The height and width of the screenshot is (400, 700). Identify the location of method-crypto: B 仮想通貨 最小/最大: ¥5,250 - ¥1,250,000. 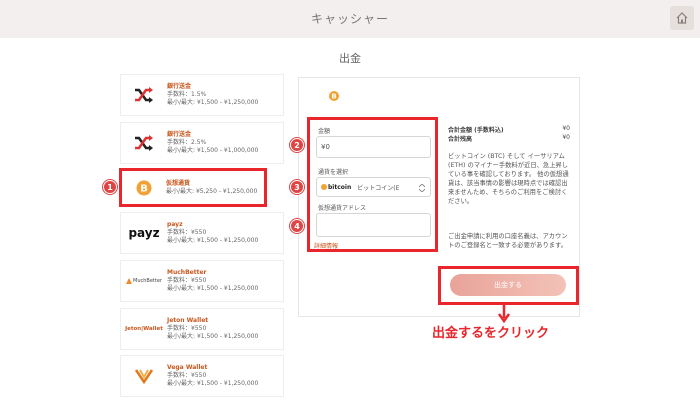
(193, 187).